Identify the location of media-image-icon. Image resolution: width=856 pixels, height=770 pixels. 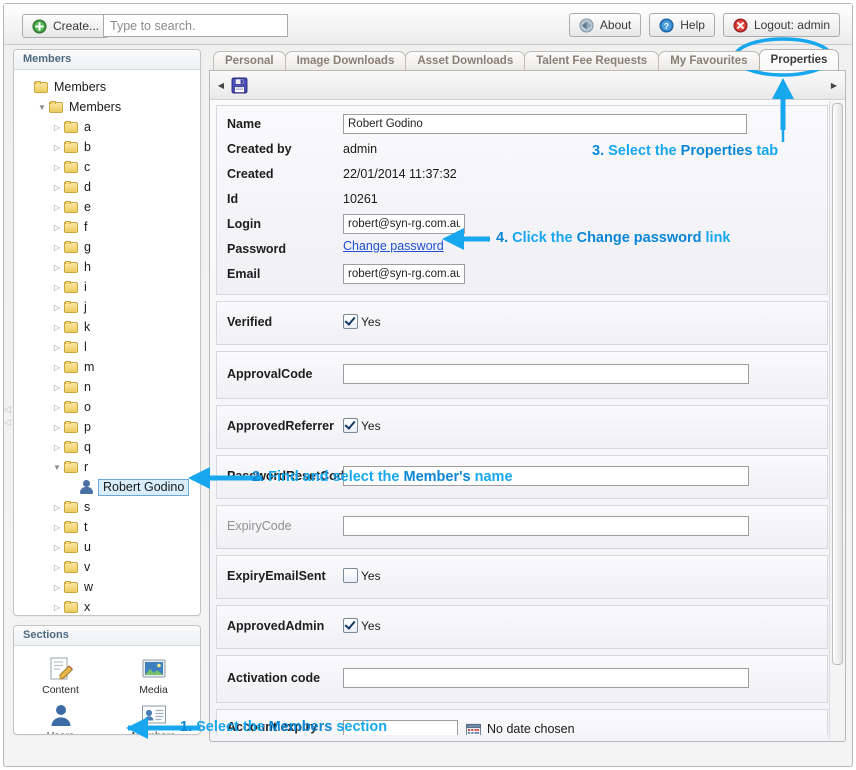
(154, 669).